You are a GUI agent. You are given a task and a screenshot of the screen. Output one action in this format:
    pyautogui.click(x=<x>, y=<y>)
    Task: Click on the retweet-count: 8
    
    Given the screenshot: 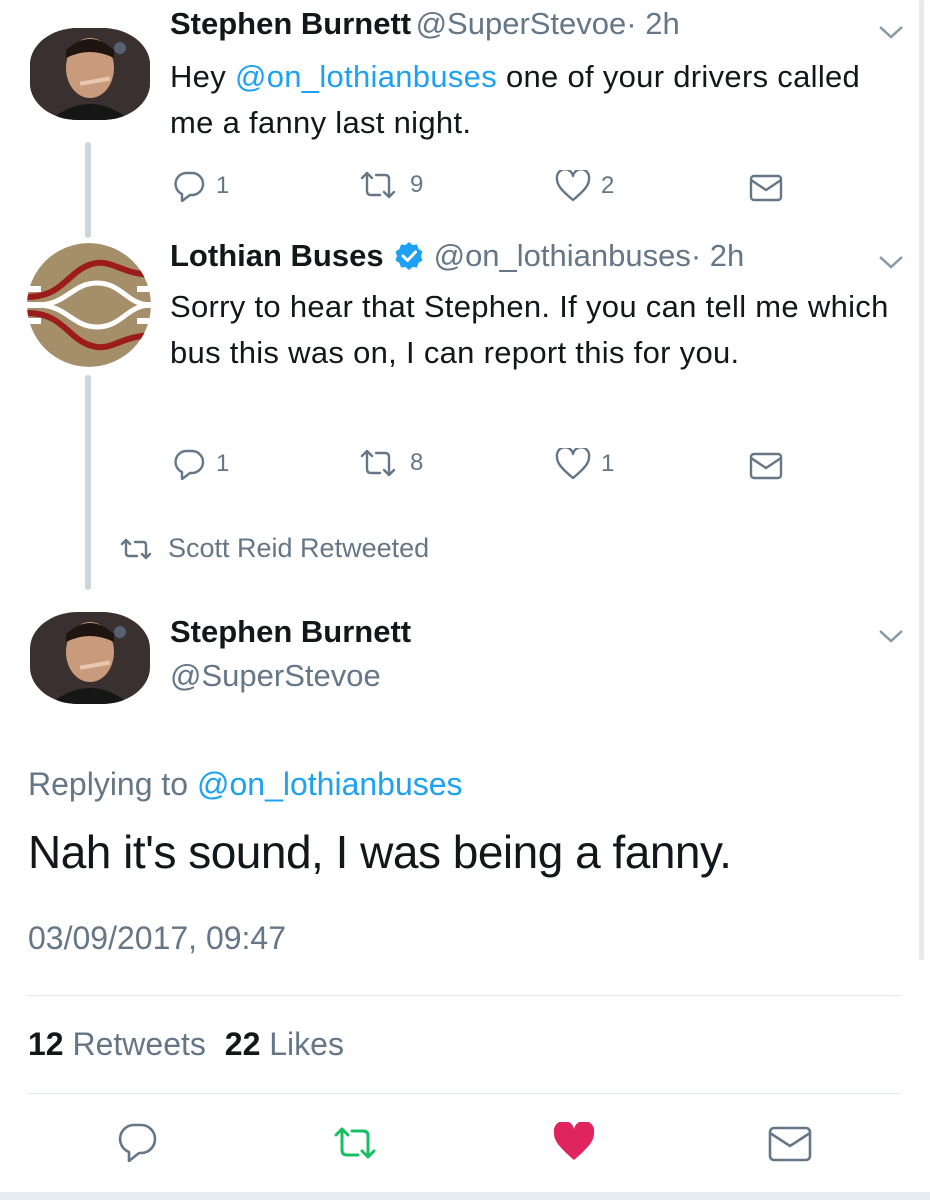 What is the action you would take?
    pyautogui.click(x=417, y=462)
    